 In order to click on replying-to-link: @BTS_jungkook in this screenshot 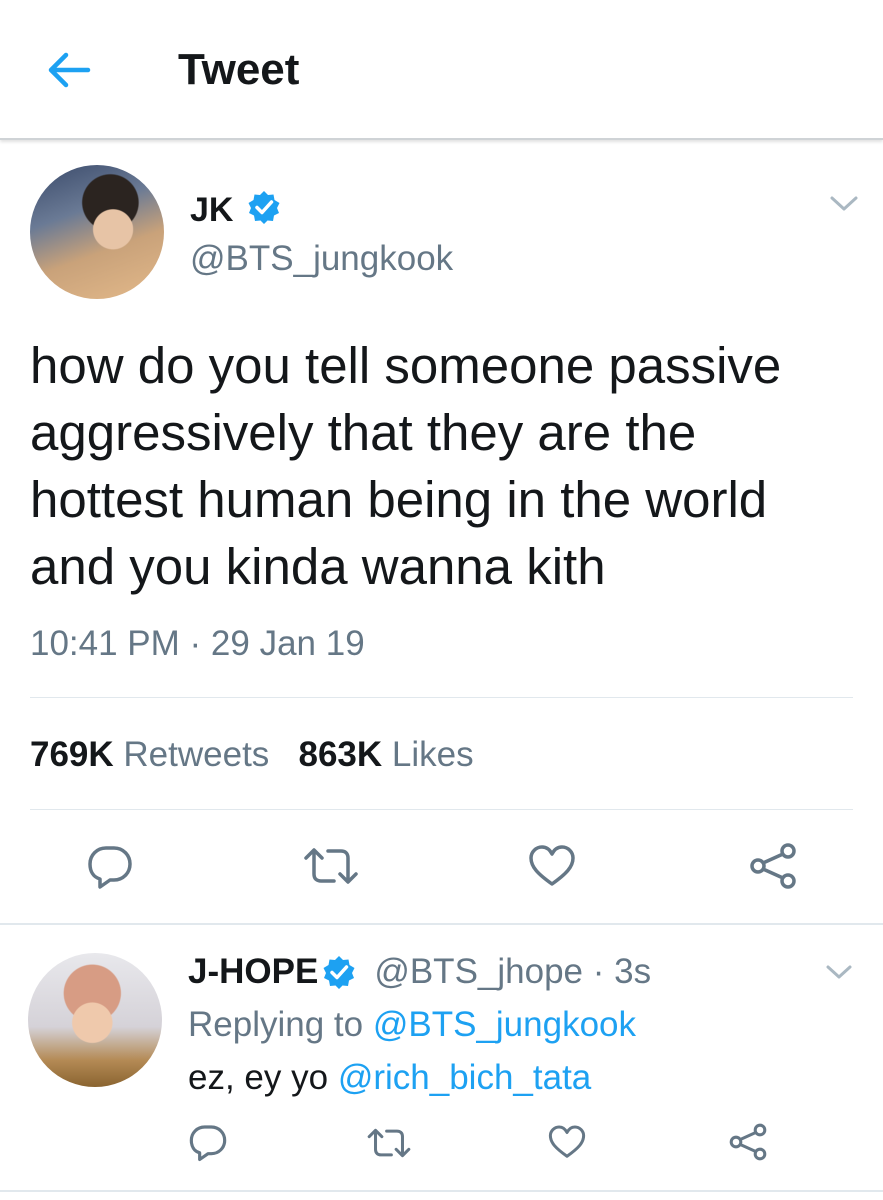, I will do `click(504, 1024)`.